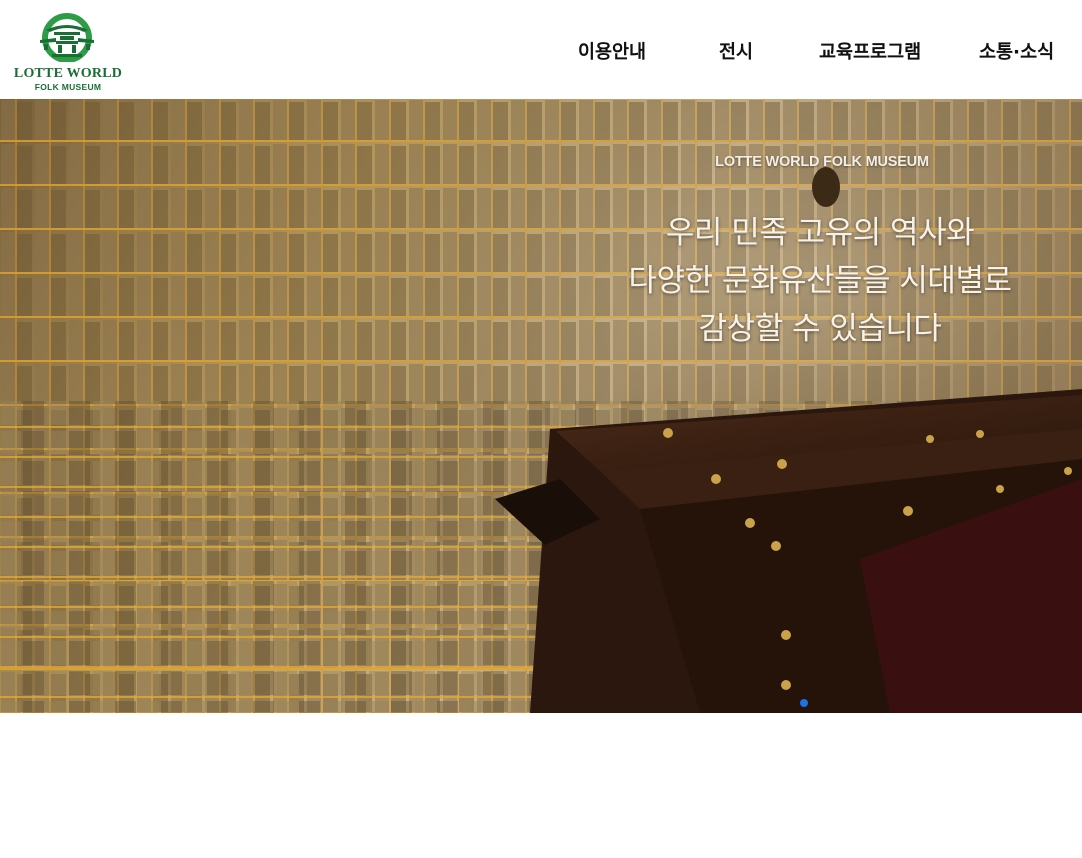 The height and width of the screenshot is (858, 1082). I want to click on nav-item-visitor-info: 이용안내, so click(612, 51).